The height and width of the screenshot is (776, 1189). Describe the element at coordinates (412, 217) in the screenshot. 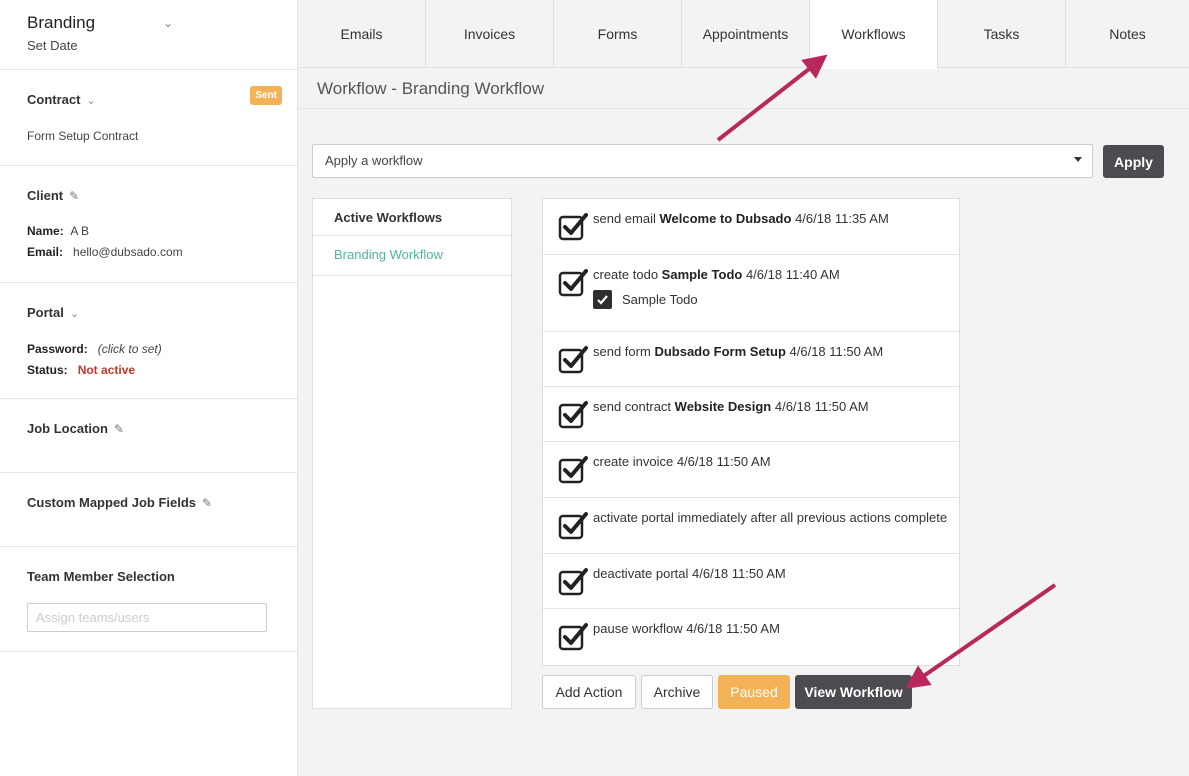

I see `active-workflows-header: Active Workflows` at that location.